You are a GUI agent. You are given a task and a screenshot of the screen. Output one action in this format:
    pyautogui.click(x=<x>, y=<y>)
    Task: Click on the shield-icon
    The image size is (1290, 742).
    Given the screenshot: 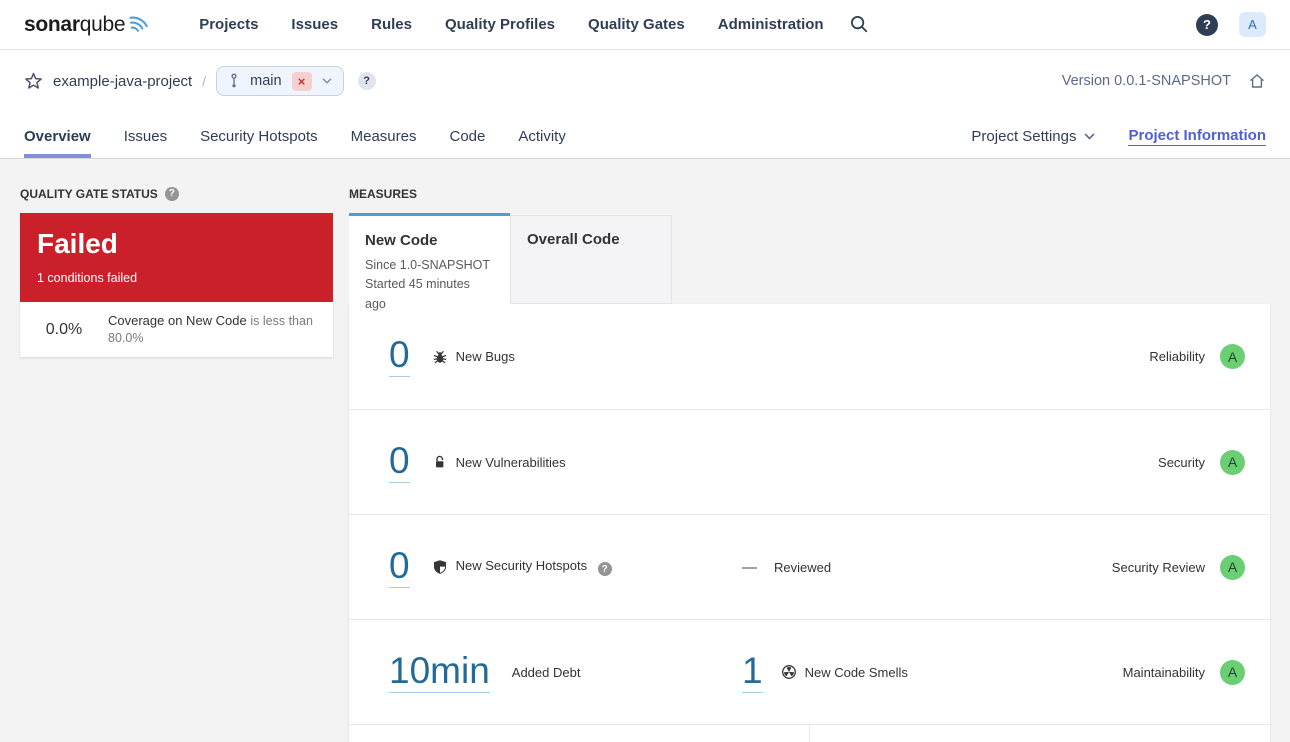 What is the action you would take?
    pyautogui.click(x=440, y=567)
    